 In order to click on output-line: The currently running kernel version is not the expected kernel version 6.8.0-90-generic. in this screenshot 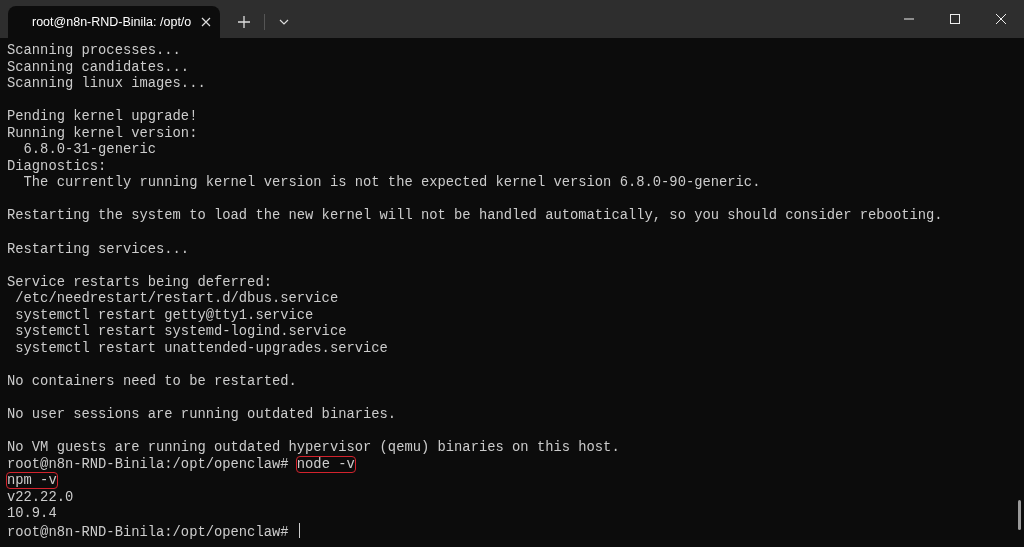, I will do `click(391, 183)`.